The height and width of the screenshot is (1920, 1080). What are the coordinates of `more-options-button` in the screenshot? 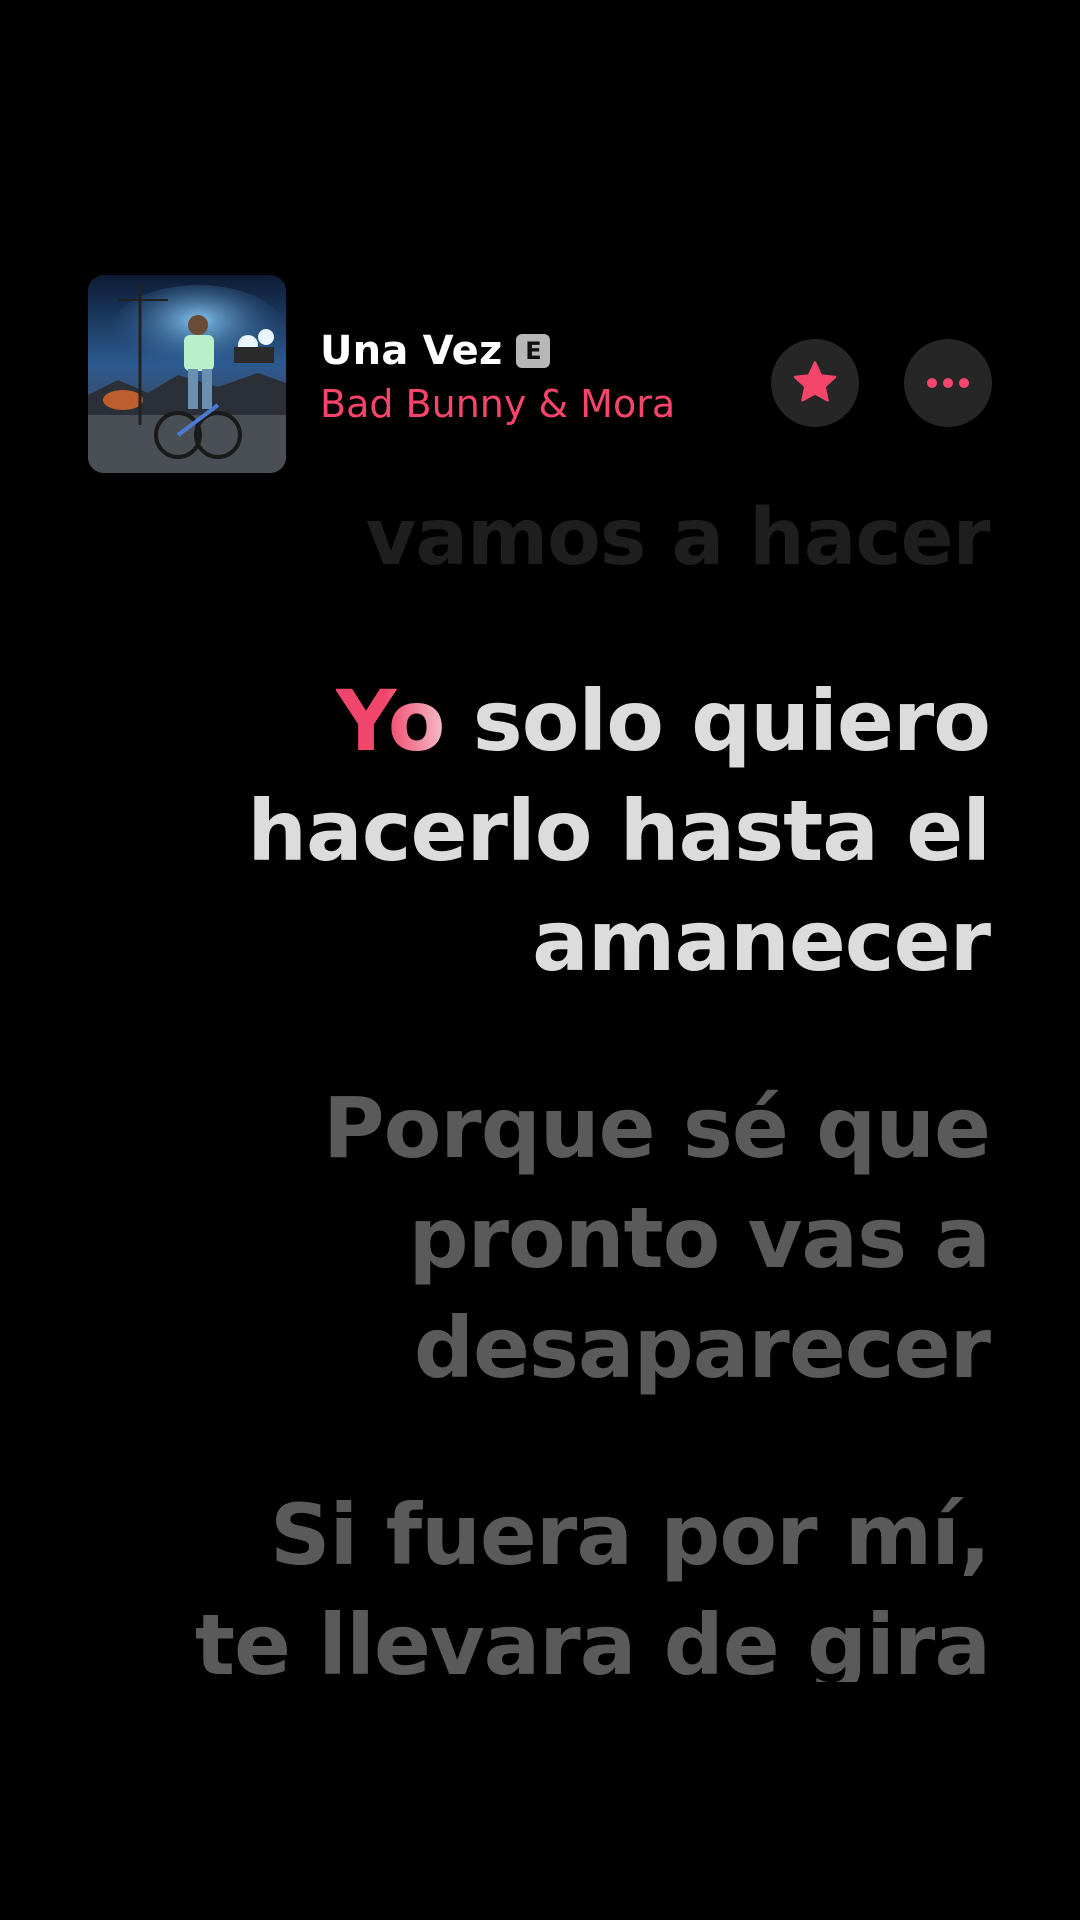 It's located at (948, 383).